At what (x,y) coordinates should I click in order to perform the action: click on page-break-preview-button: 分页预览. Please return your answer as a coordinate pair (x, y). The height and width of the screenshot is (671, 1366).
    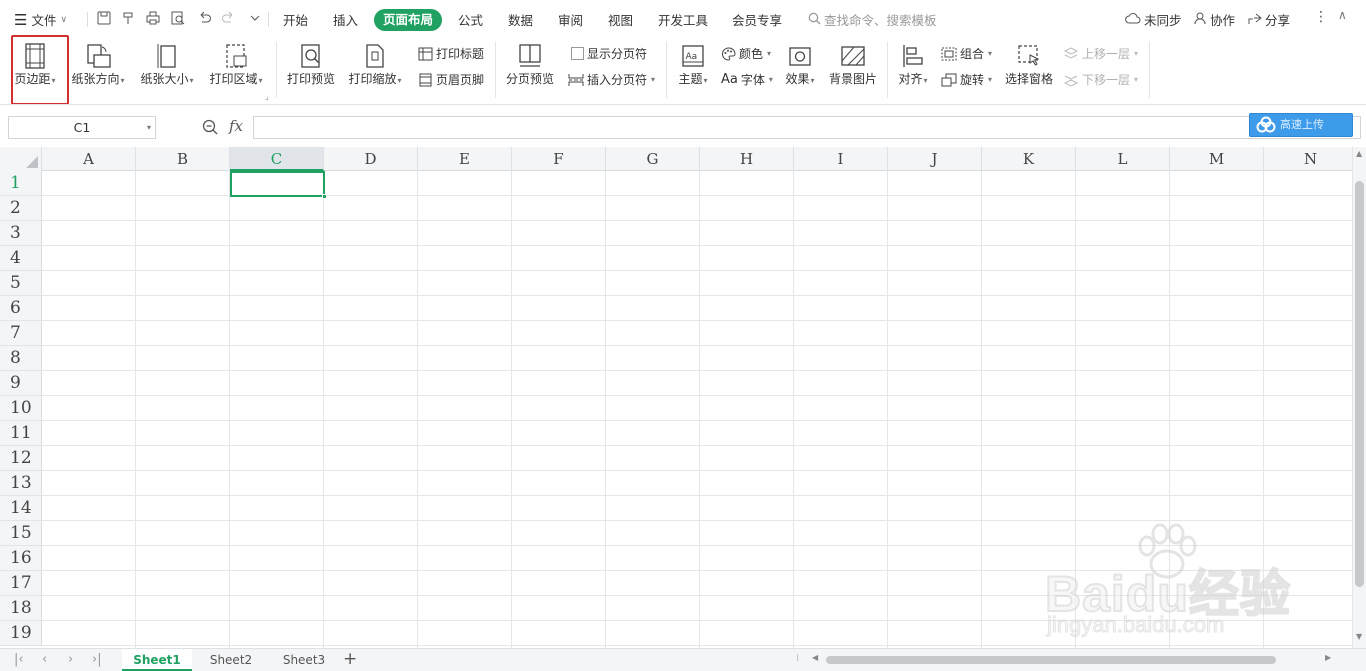
    Looking at the image, I should click on (530, 64).